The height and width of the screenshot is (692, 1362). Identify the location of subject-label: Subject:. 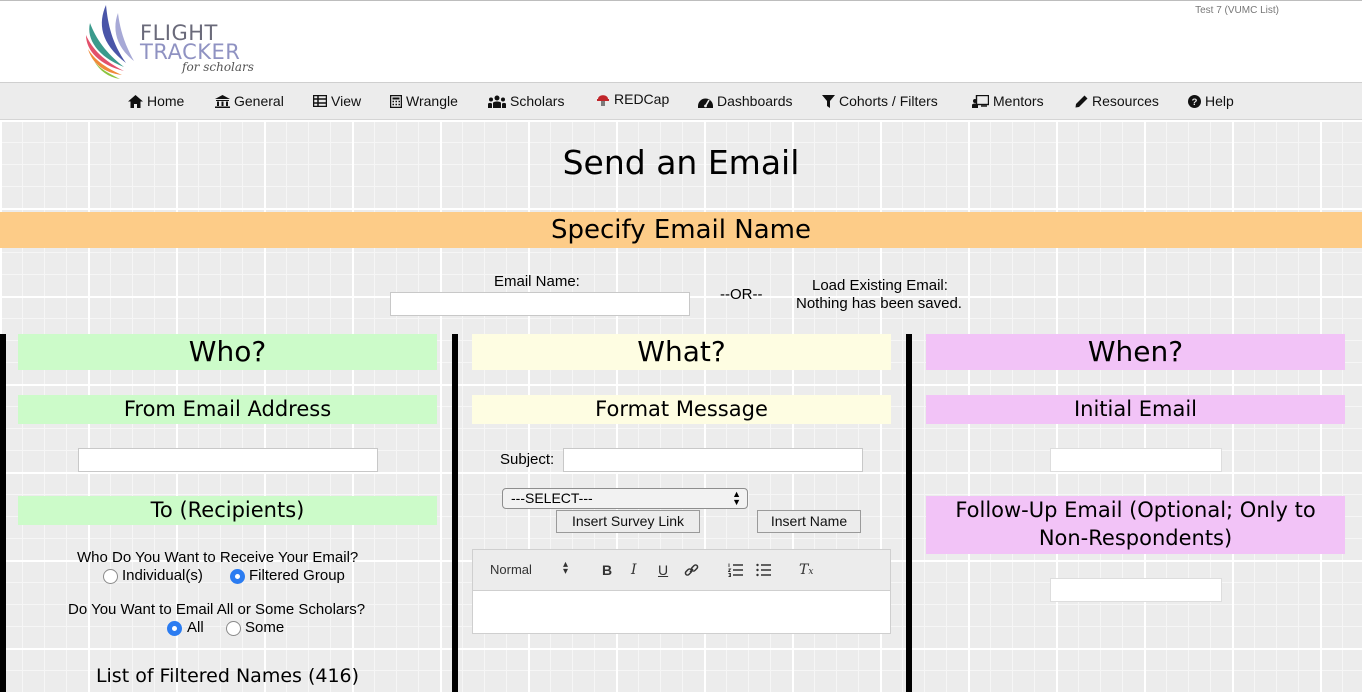
(527, 459).